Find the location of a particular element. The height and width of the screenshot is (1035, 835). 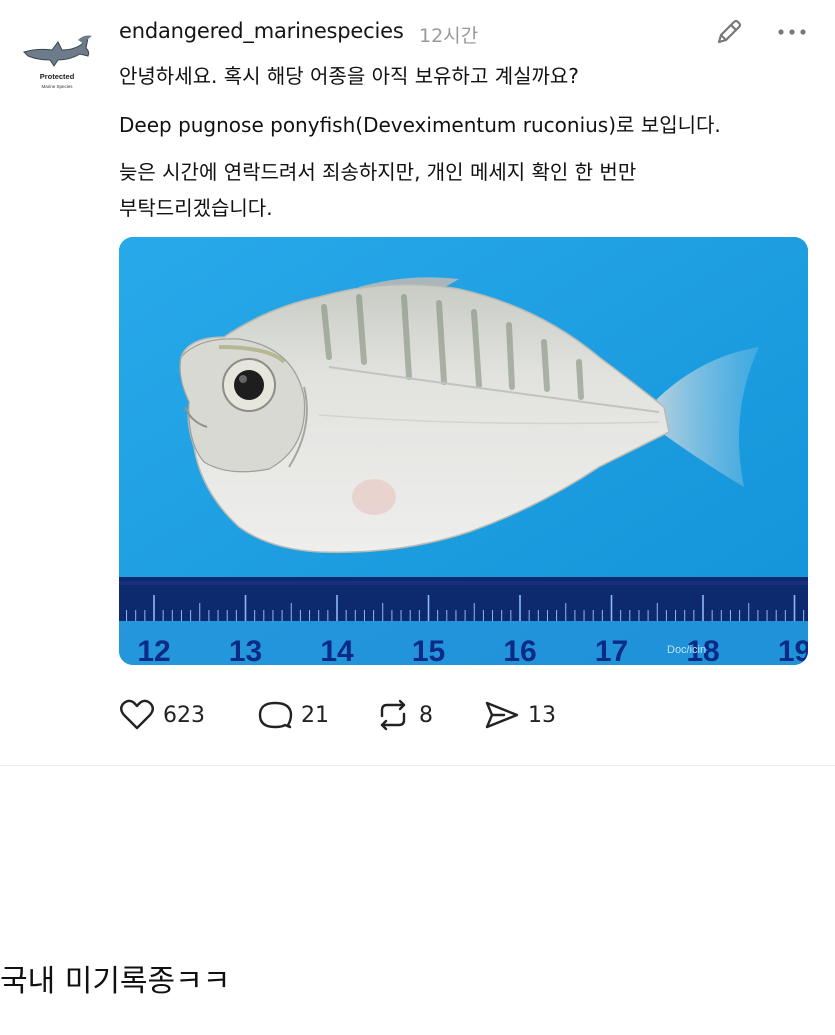

like-button: 623 is located at coordinates (161, 715).